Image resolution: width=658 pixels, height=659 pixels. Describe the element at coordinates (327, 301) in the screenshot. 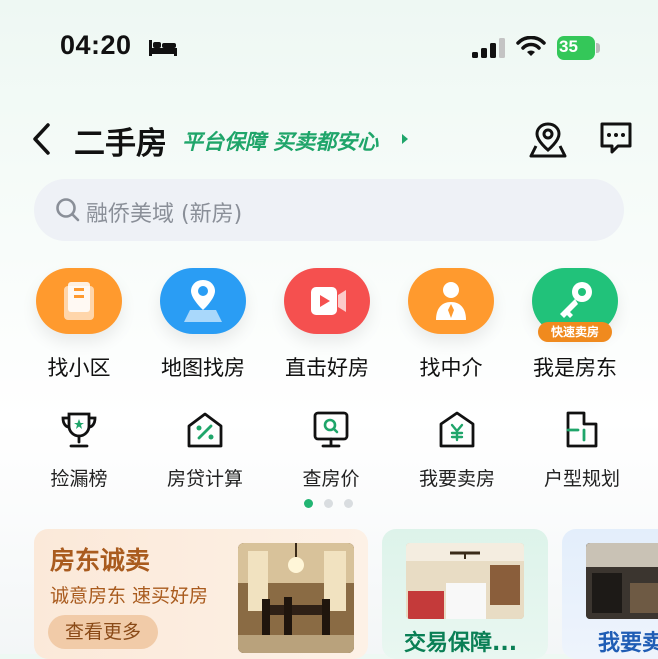

I see `video-icon` at that location.